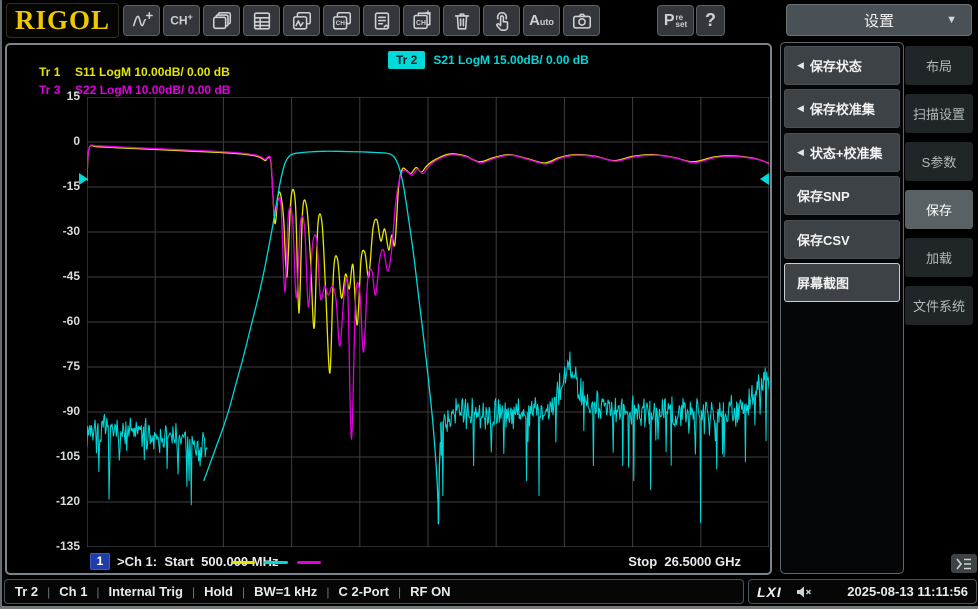  What do you see at coordinates (309, 562) in the screenshot?
I see `trace3-color-line` at bounding box center [309, 562].